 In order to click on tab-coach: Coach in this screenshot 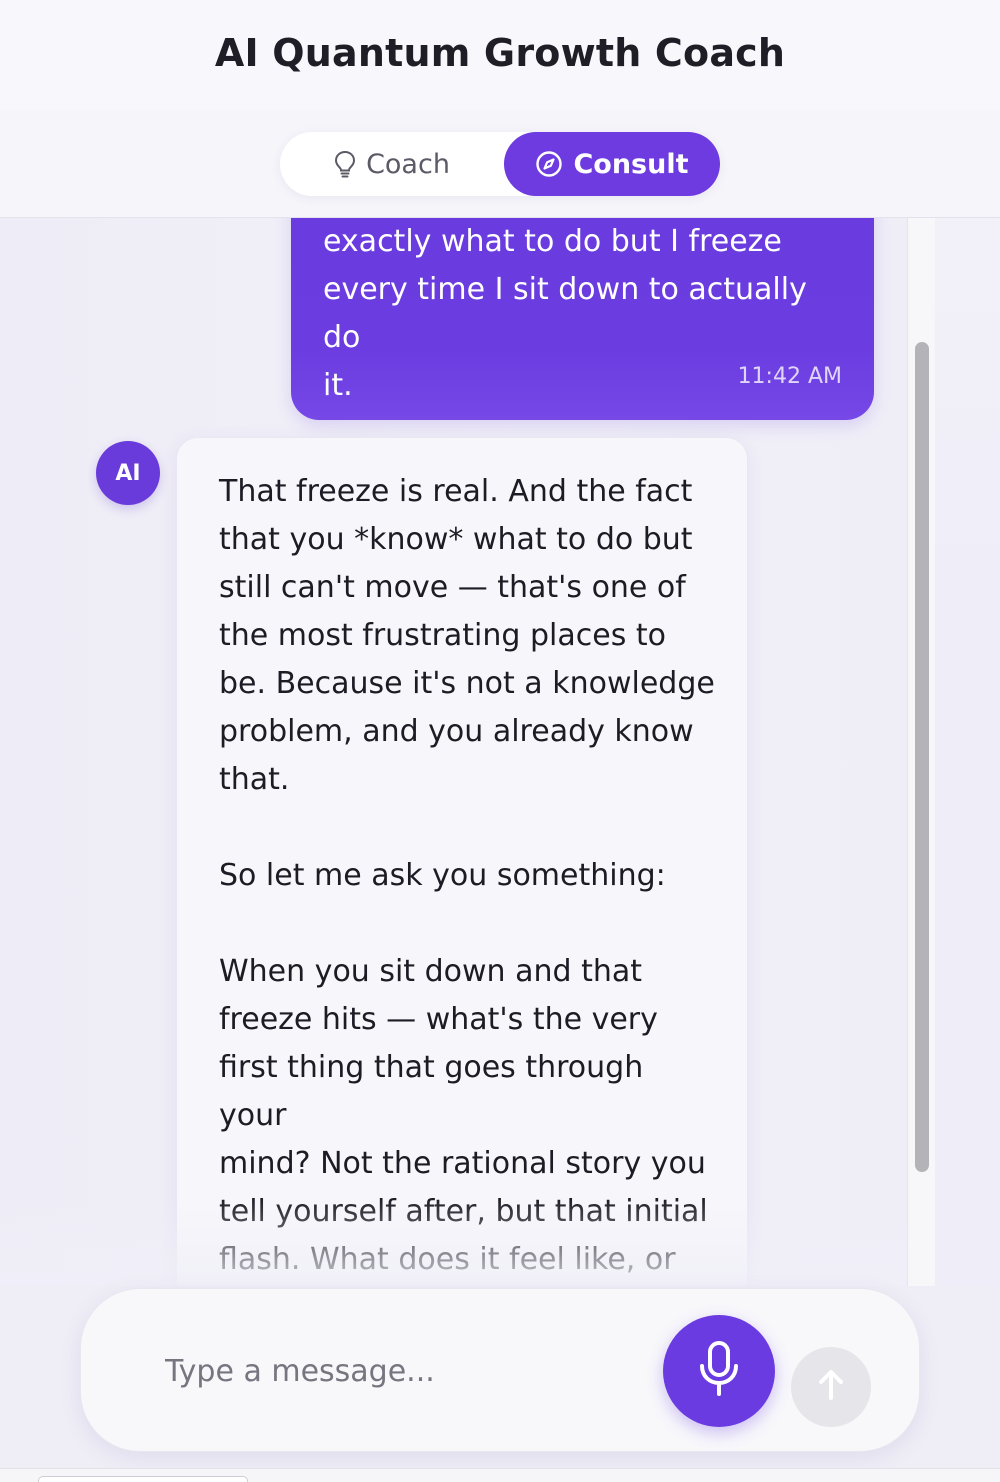, I will do `click(392, 164)`.